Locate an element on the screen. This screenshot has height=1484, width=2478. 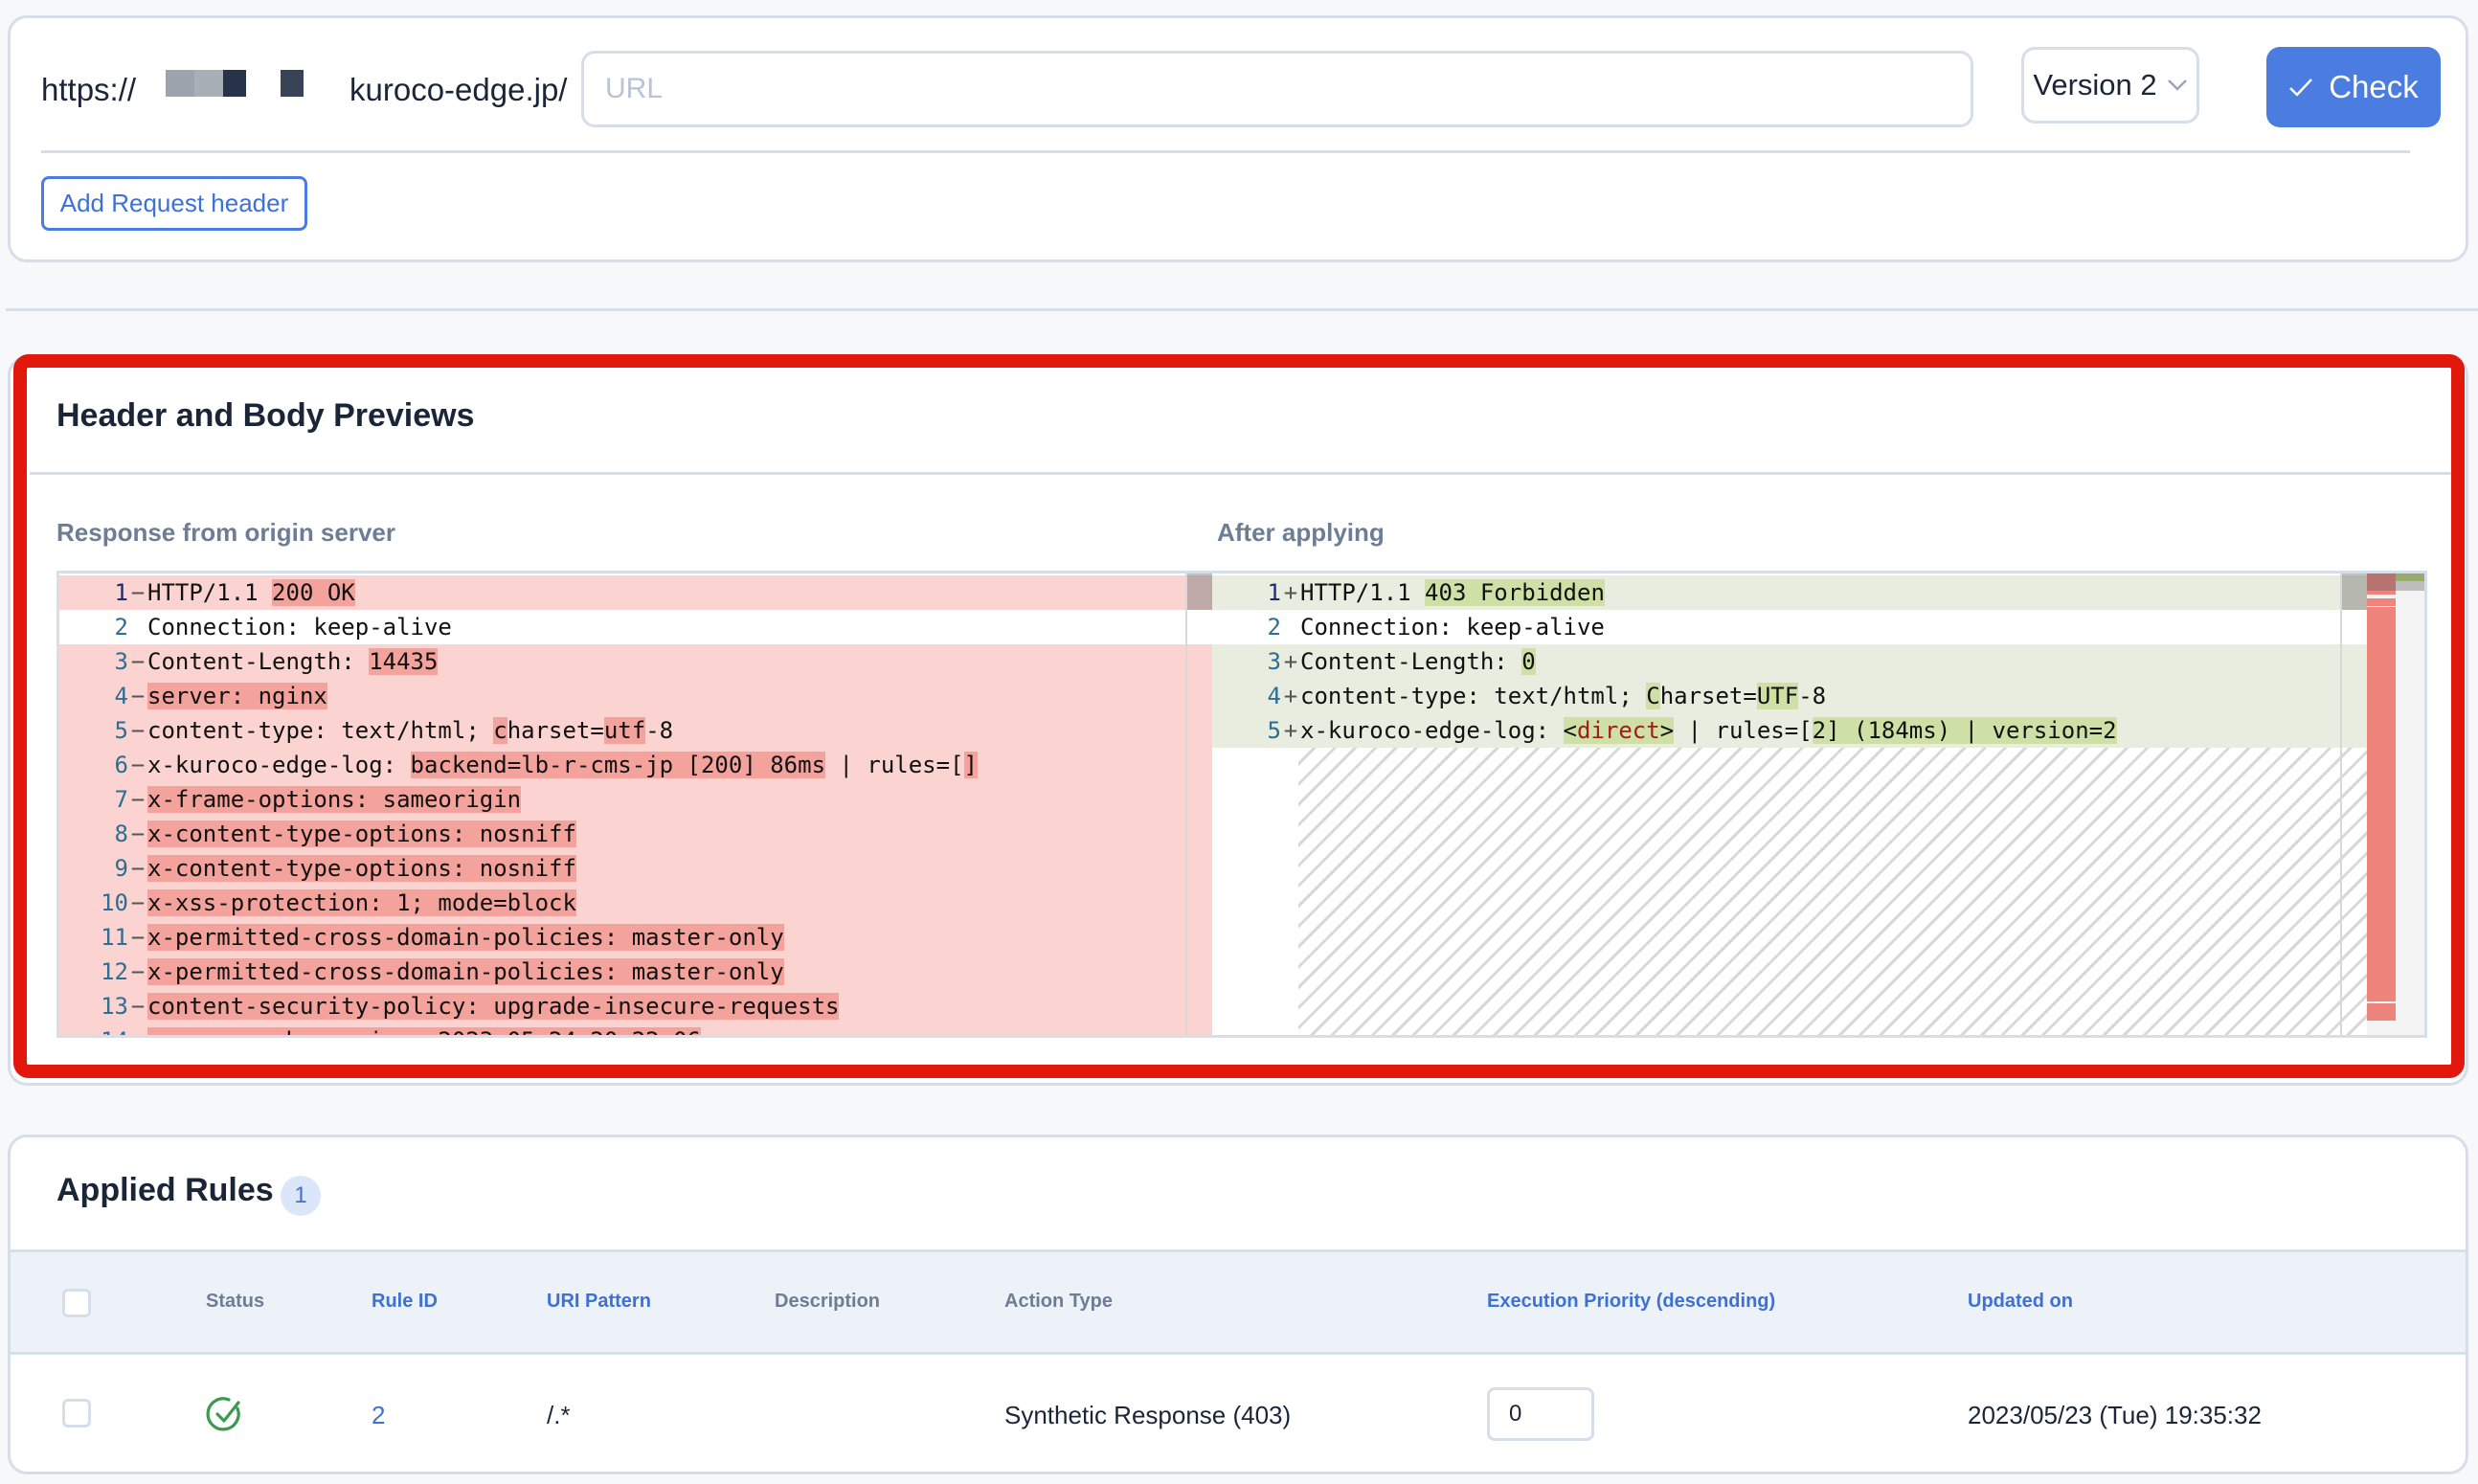
line-text: x-rcms-cache-expire: 2023-05-24 20:22:06 is located at coordinates (424, 1031).